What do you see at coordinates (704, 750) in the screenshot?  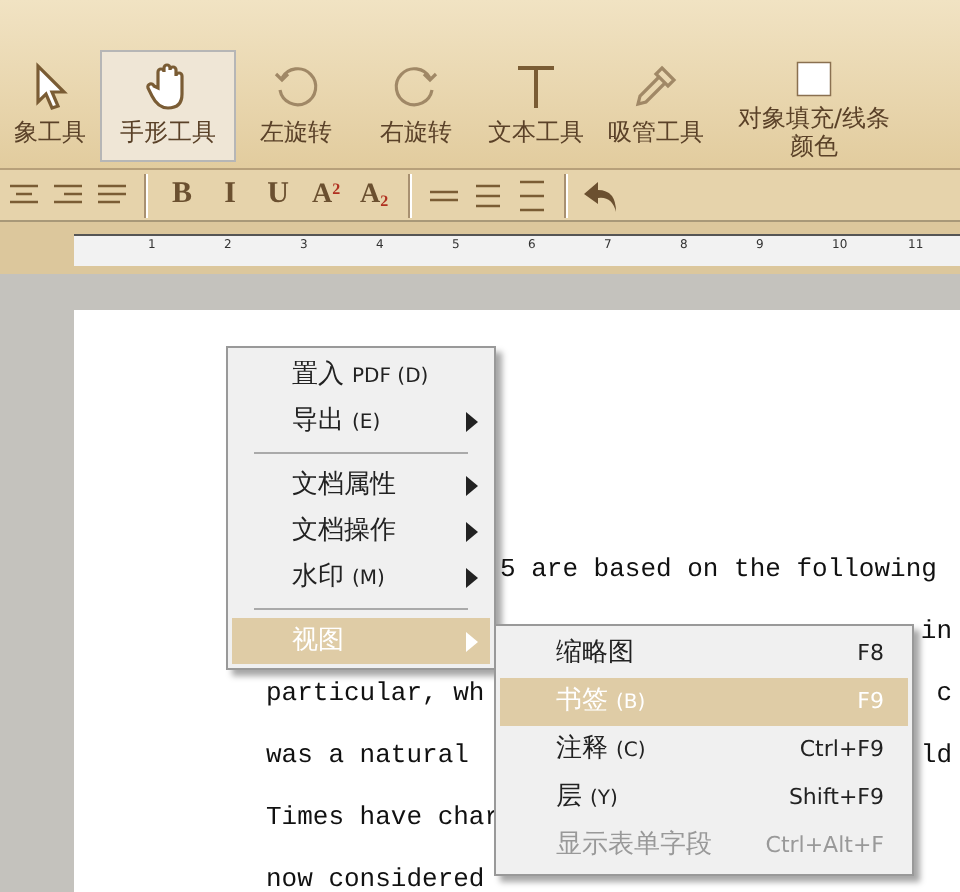 I see `menu-item: 注释 (C) Ctrl+F9` at bounding box center [704, 750].